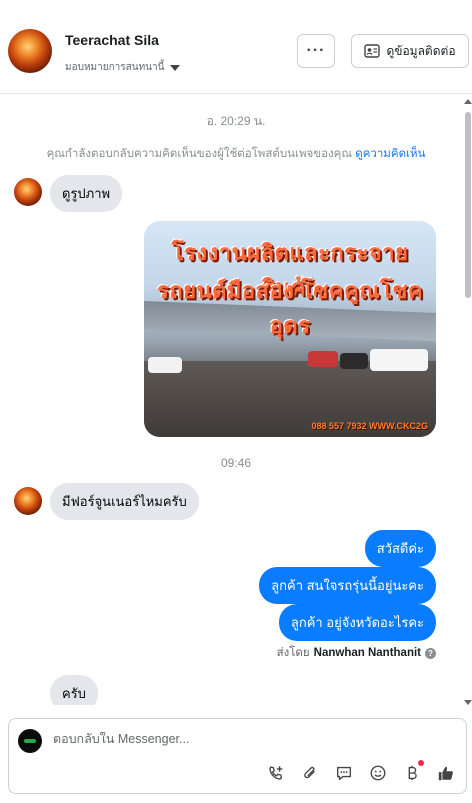 The image size is (472, 803). What do you see at coordinates (347, 585) in the screenshot?
I see `outgoing-message: ลูกค้า สนใจรถรุ่นนี้อยู่นะคะ` at bounding box center [347, 585].